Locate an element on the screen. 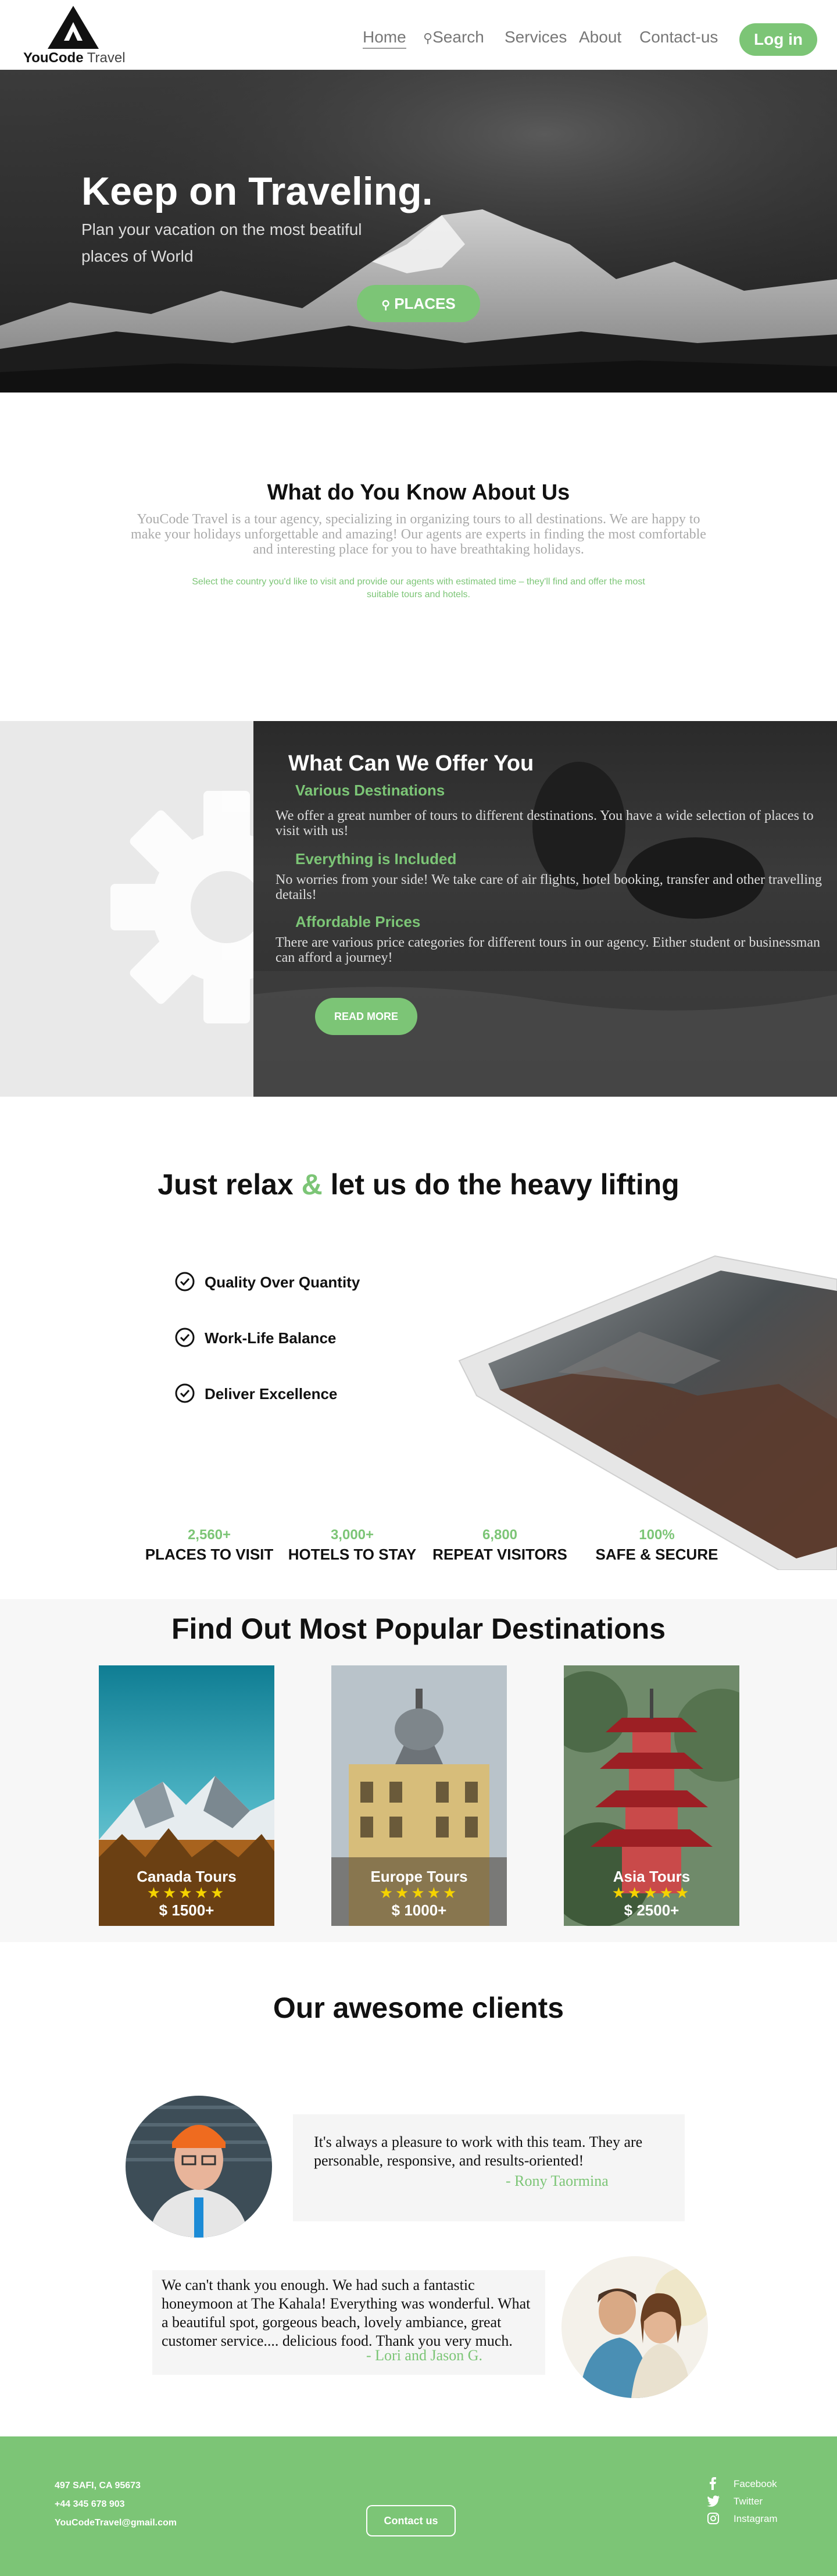 This screenshot has width=837, height=2576. contact-us-button: Contact us is located at coordinates (411, 2520).